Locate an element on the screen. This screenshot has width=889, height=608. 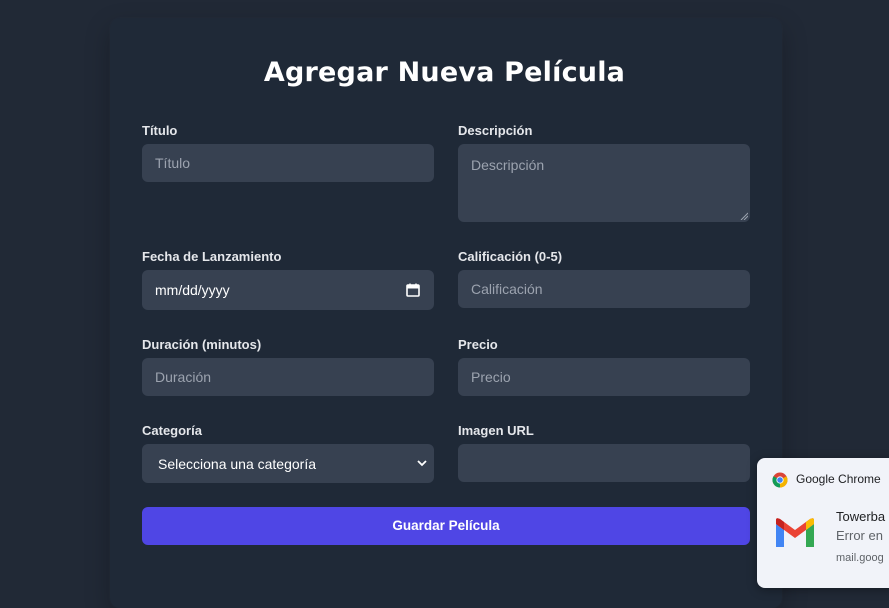
duracion-input: Duración is located at coordinates (288, 377).